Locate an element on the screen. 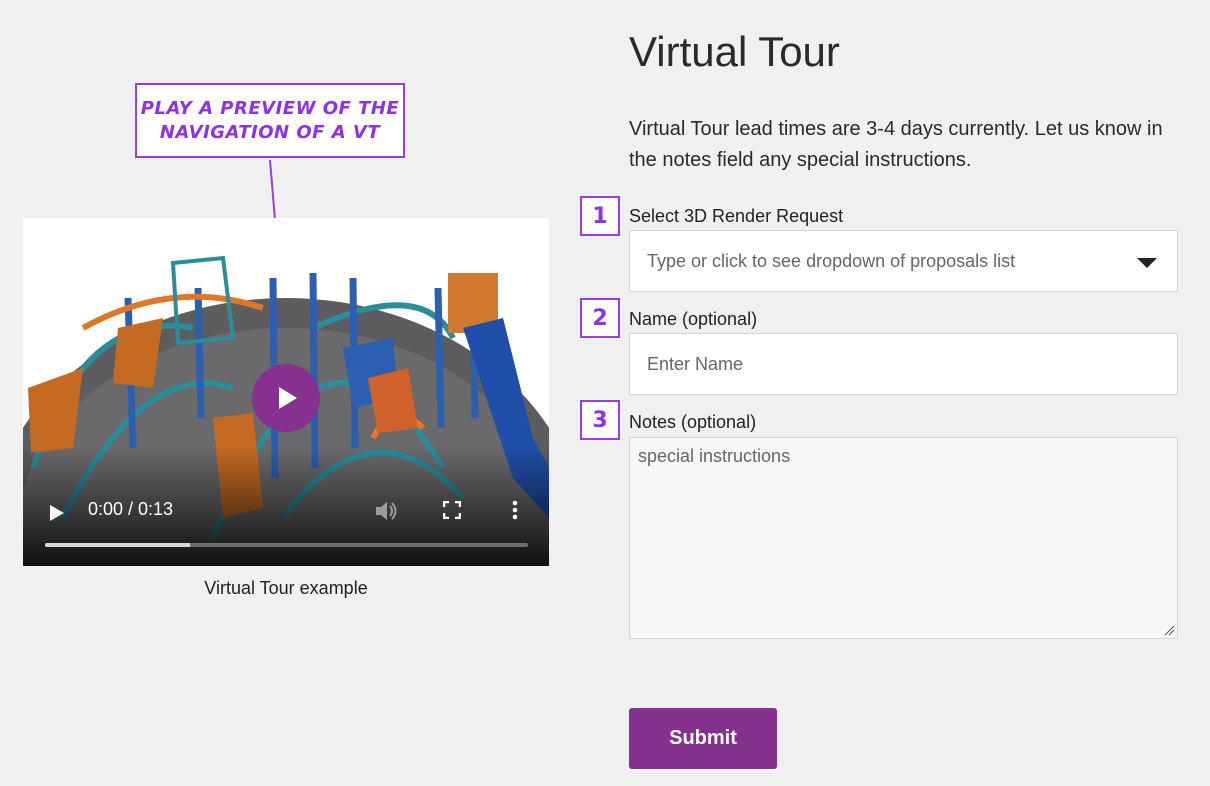 The height and width of the screenshot is (786, 1210). annotation-callout: Play a preview of the navigation of a VT is located at coordinates (270, 120).